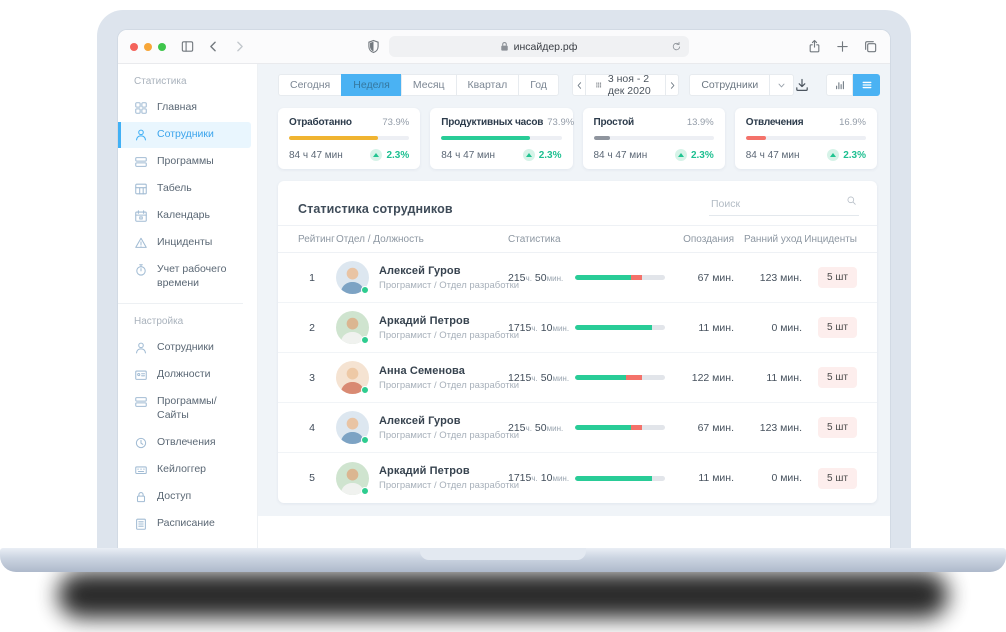 Image resolution: width=1006 pixels, height=632 pixels. Describe the element at coordinates (842, 46) in the screenshot. I see `new-tab-icon` at that location.